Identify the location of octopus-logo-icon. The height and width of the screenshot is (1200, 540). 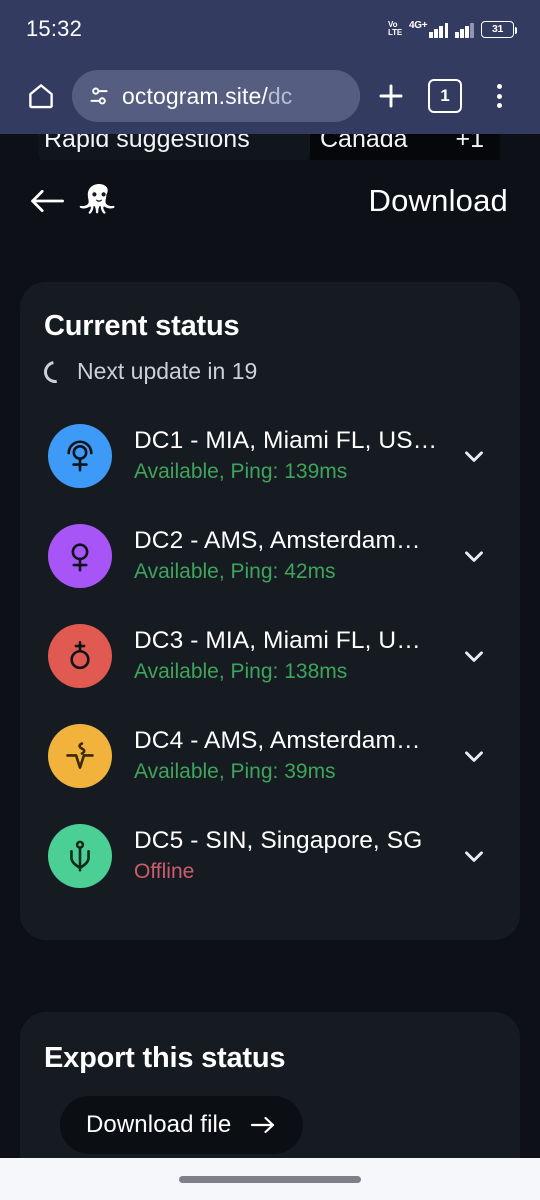
(99, 201).